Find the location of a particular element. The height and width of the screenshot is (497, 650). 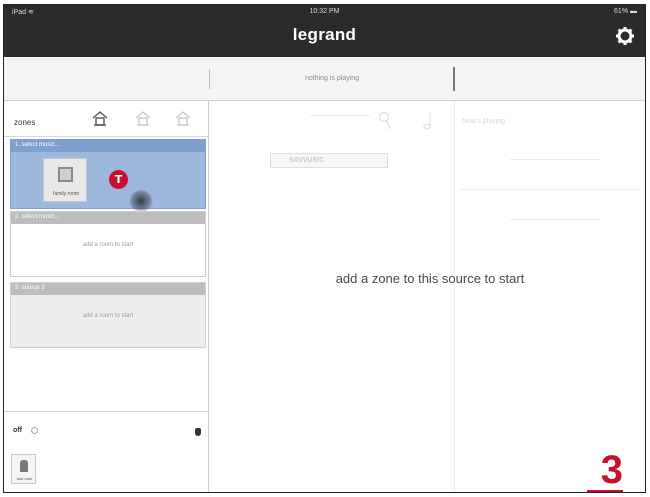

zone-tile: family room is located at coordinates (65, 180).